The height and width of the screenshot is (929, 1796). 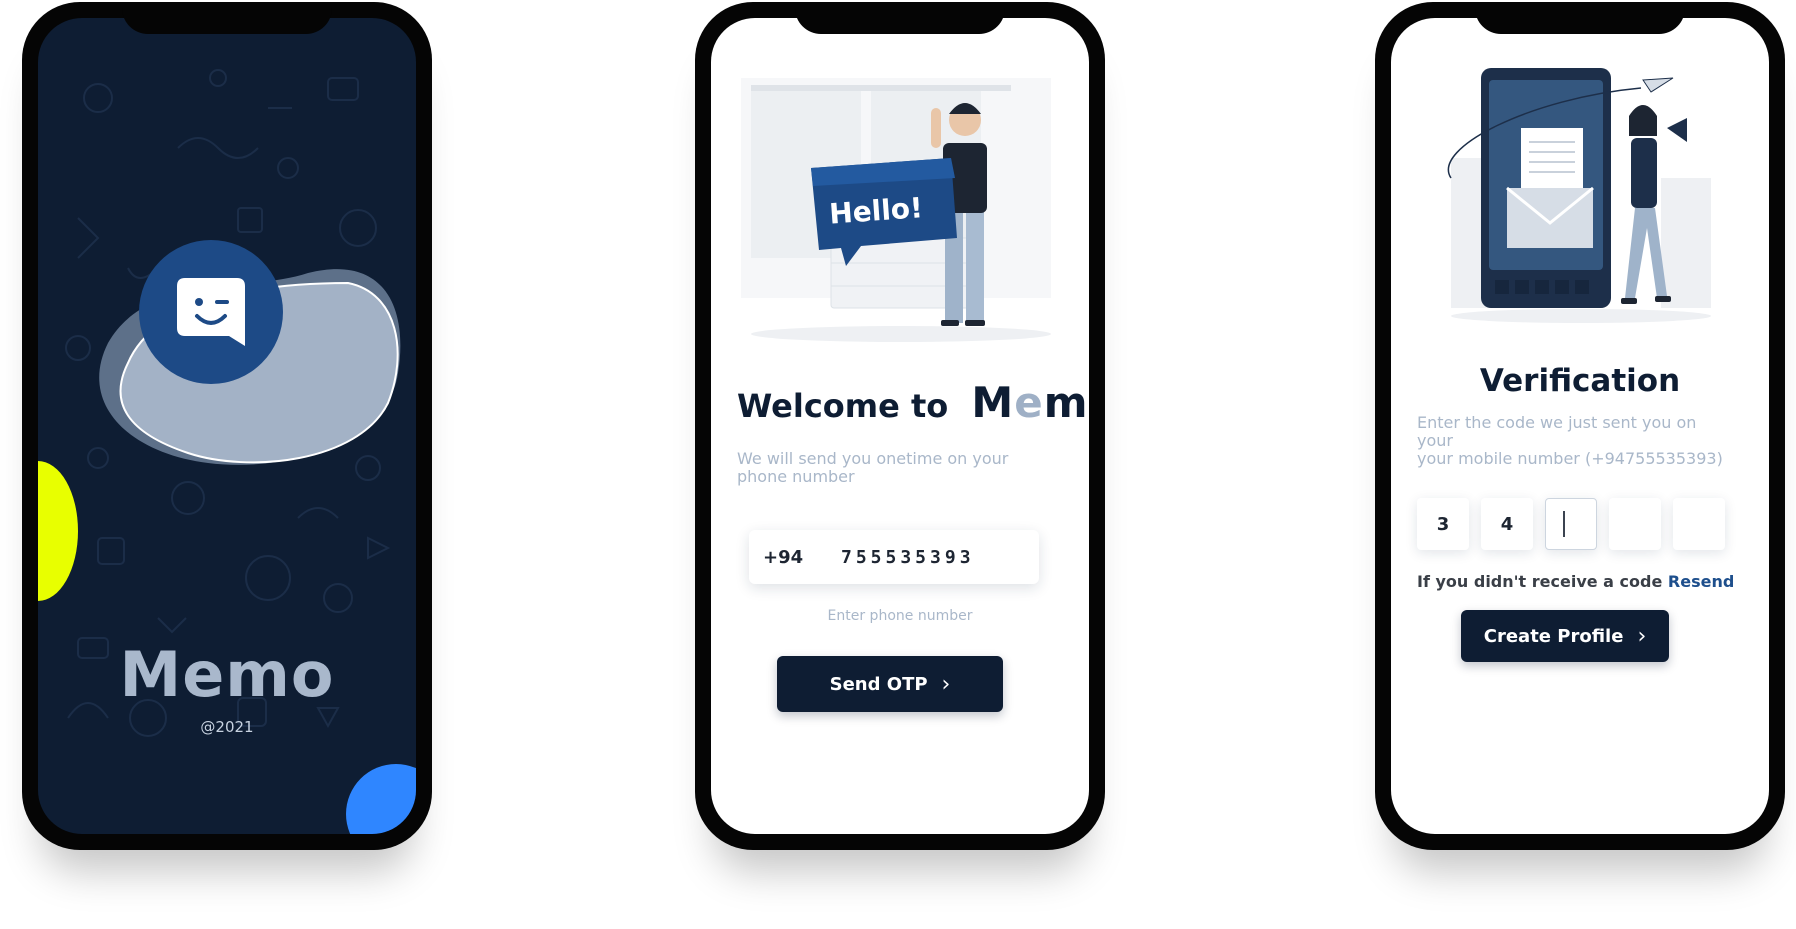 I want to click on chat-bubble-wink-icon, so click(x=211, y=312).